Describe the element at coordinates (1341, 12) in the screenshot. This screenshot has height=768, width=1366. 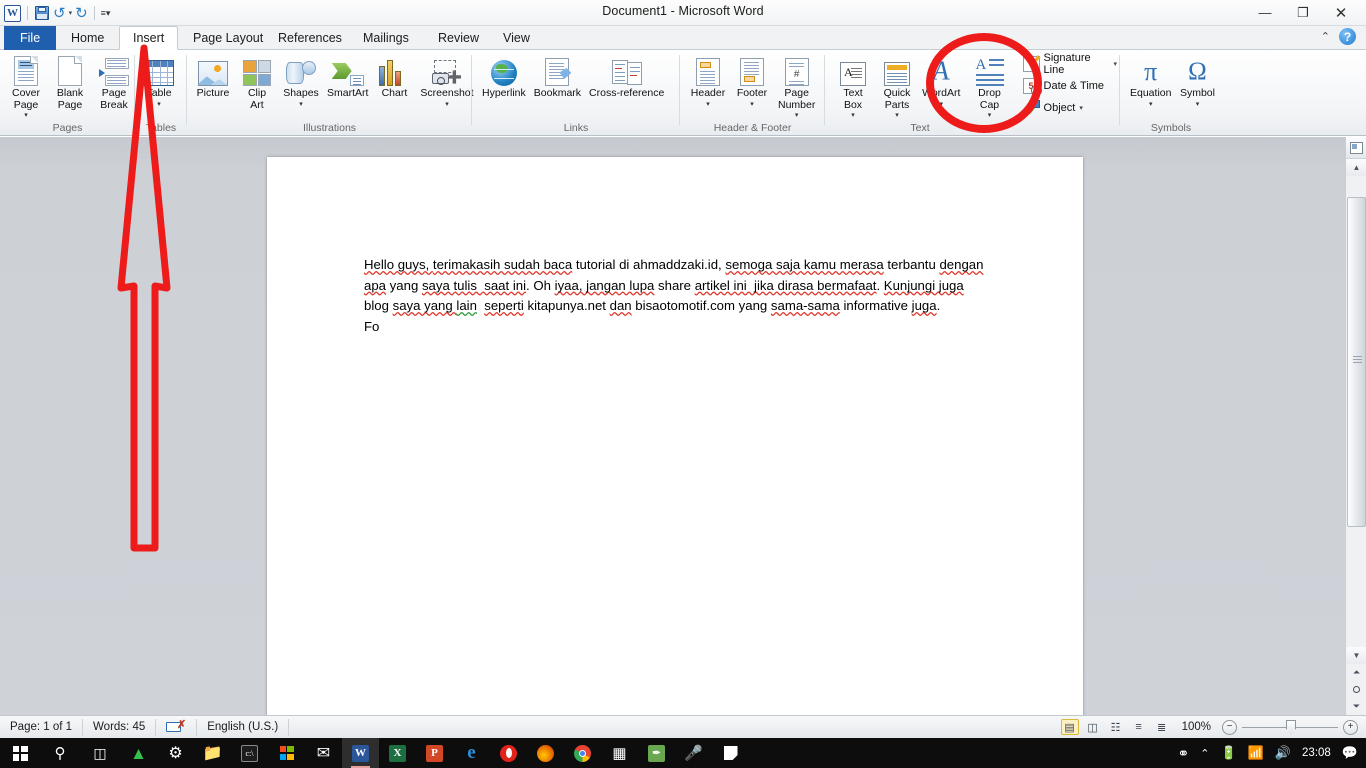
I see `close-button: ✕` at that location.